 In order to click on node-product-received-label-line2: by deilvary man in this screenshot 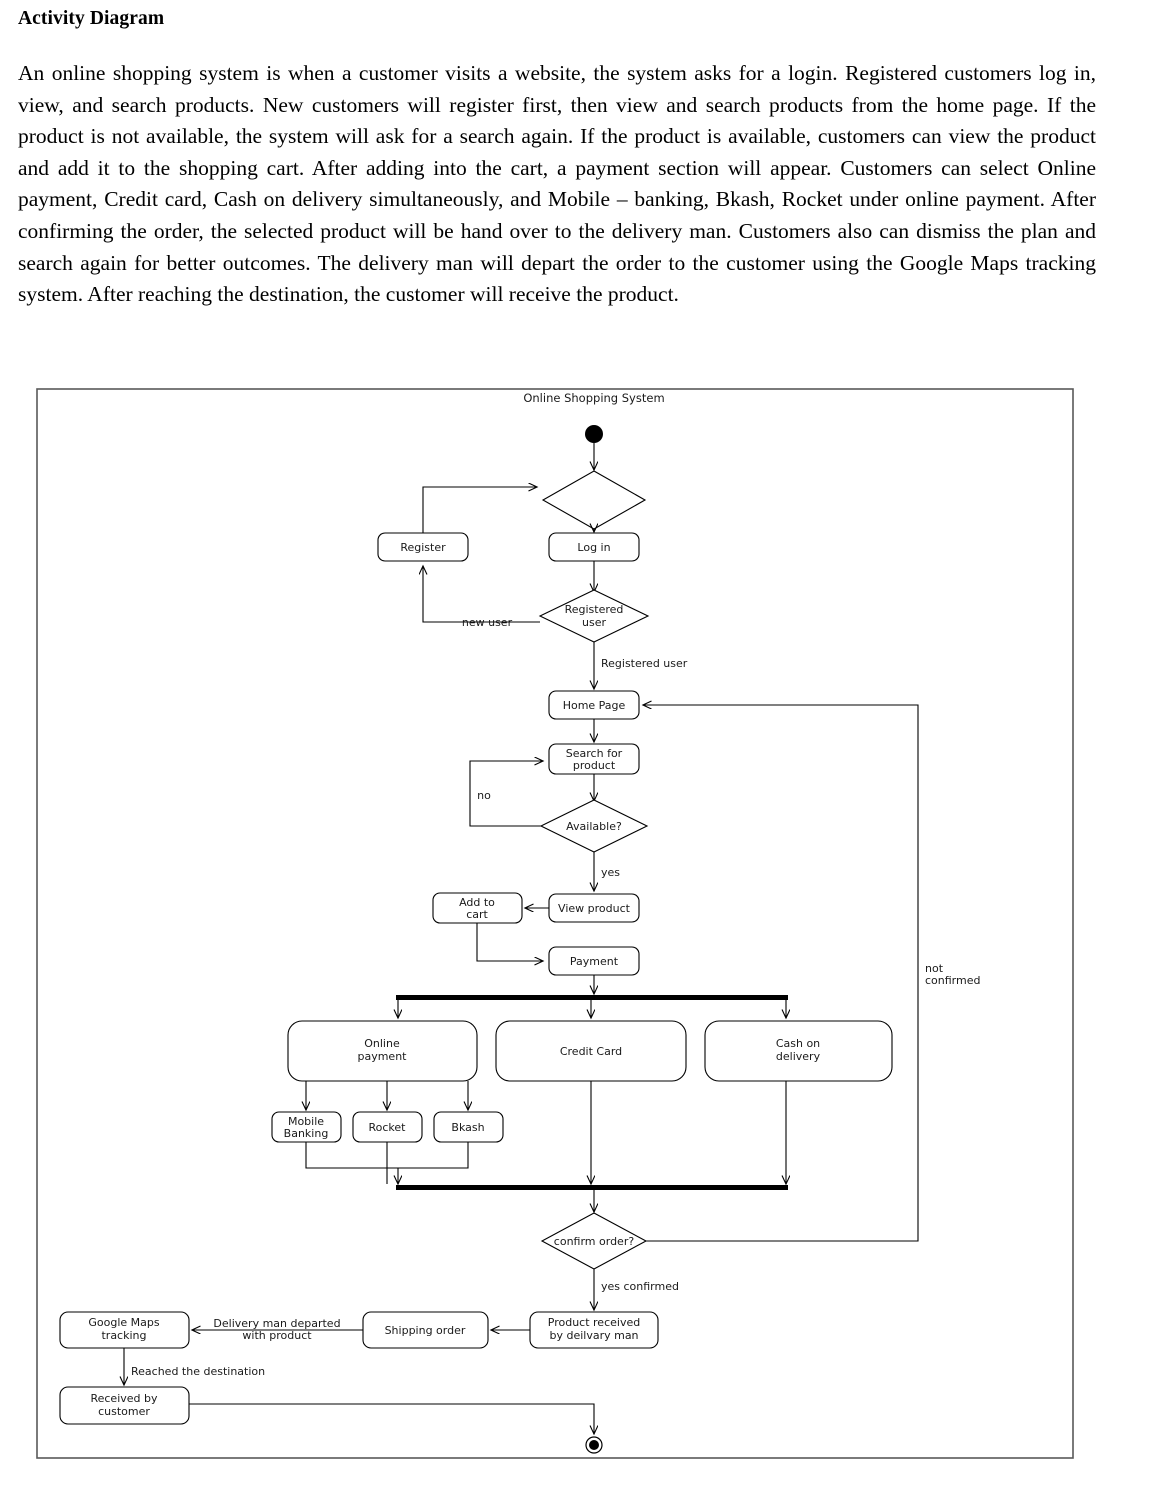, I will do `click(593, 1335)`.